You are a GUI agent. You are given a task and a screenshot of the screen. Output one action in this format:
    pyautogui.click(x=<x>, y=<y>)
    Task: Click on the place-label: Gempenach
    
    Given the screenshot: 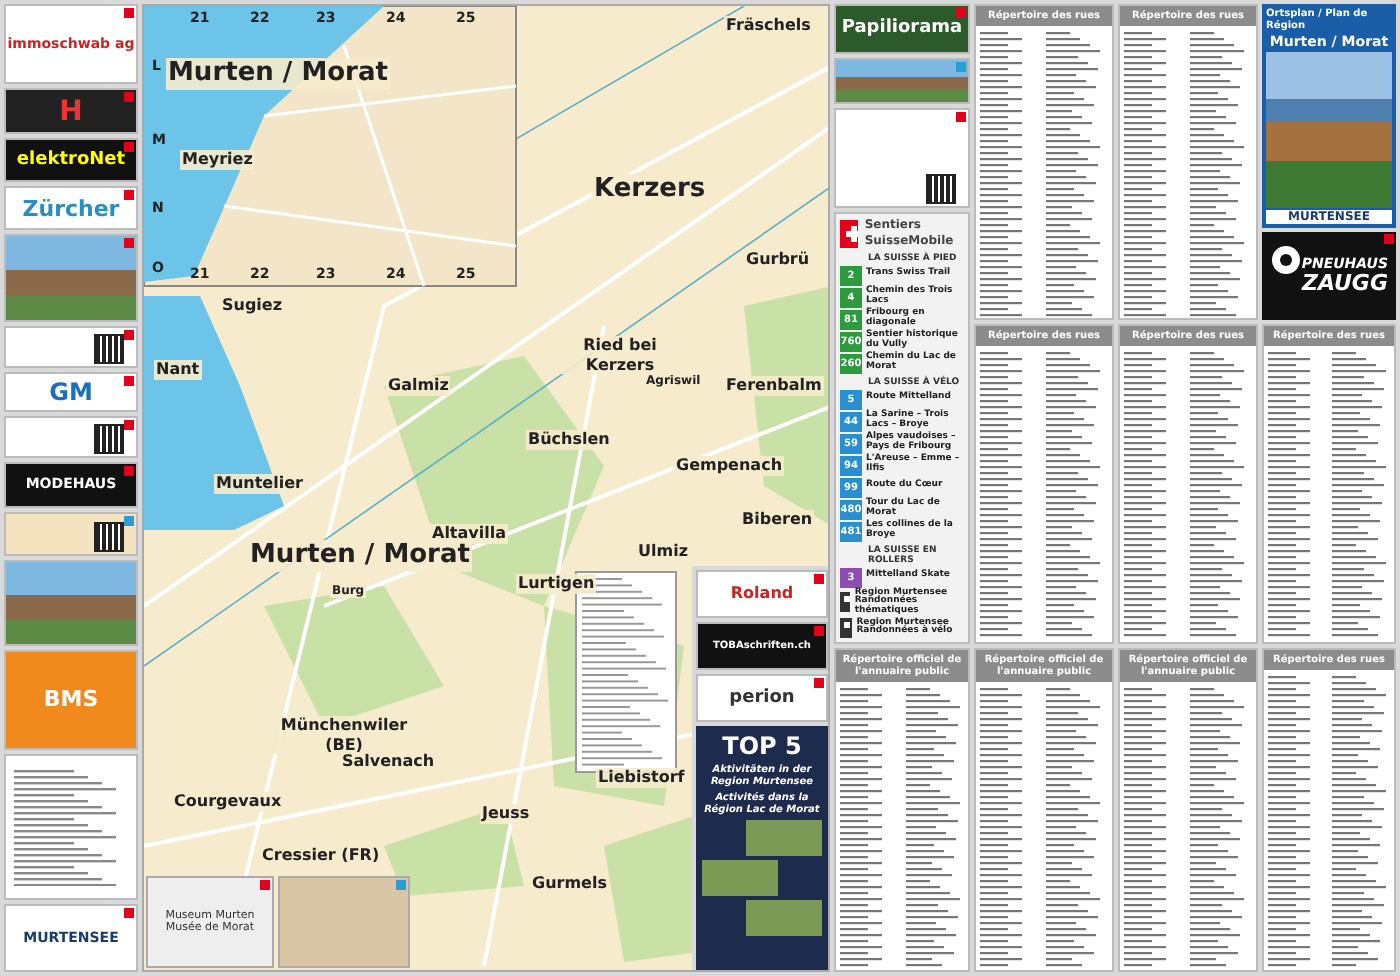 What is the action you would take?
    pyautogui.click(x=729, y=466)
    